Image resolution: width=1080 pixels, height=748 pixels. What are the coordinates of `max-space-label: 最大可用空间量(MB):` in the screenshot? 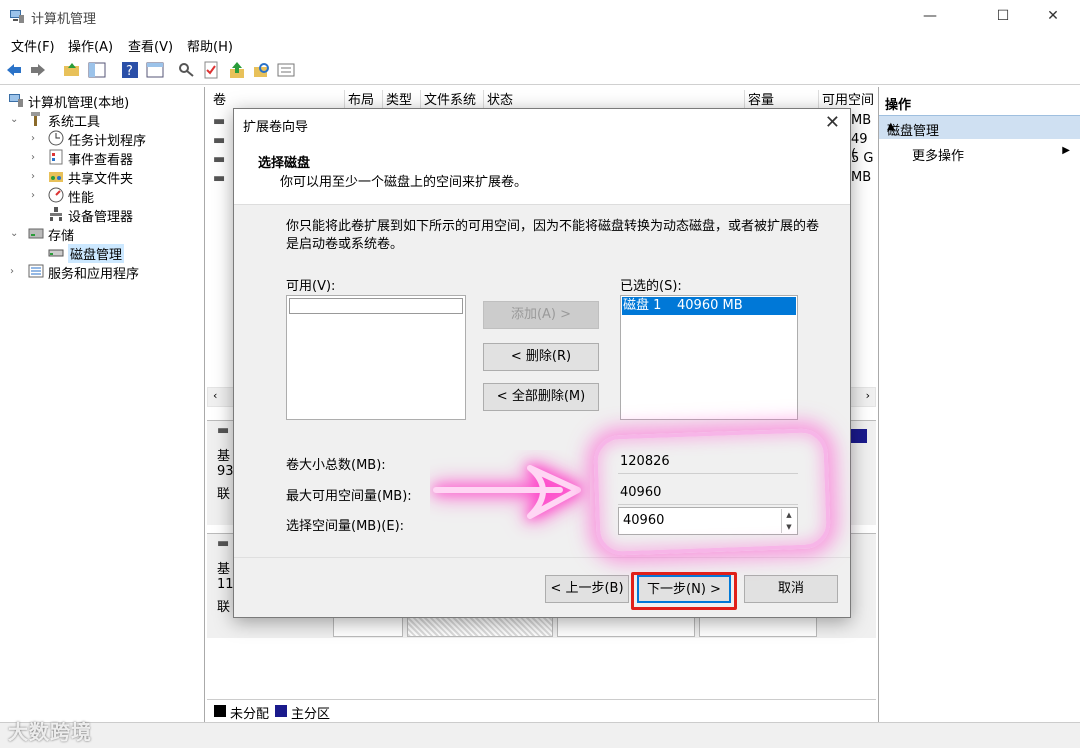 It's located at (349, 496).